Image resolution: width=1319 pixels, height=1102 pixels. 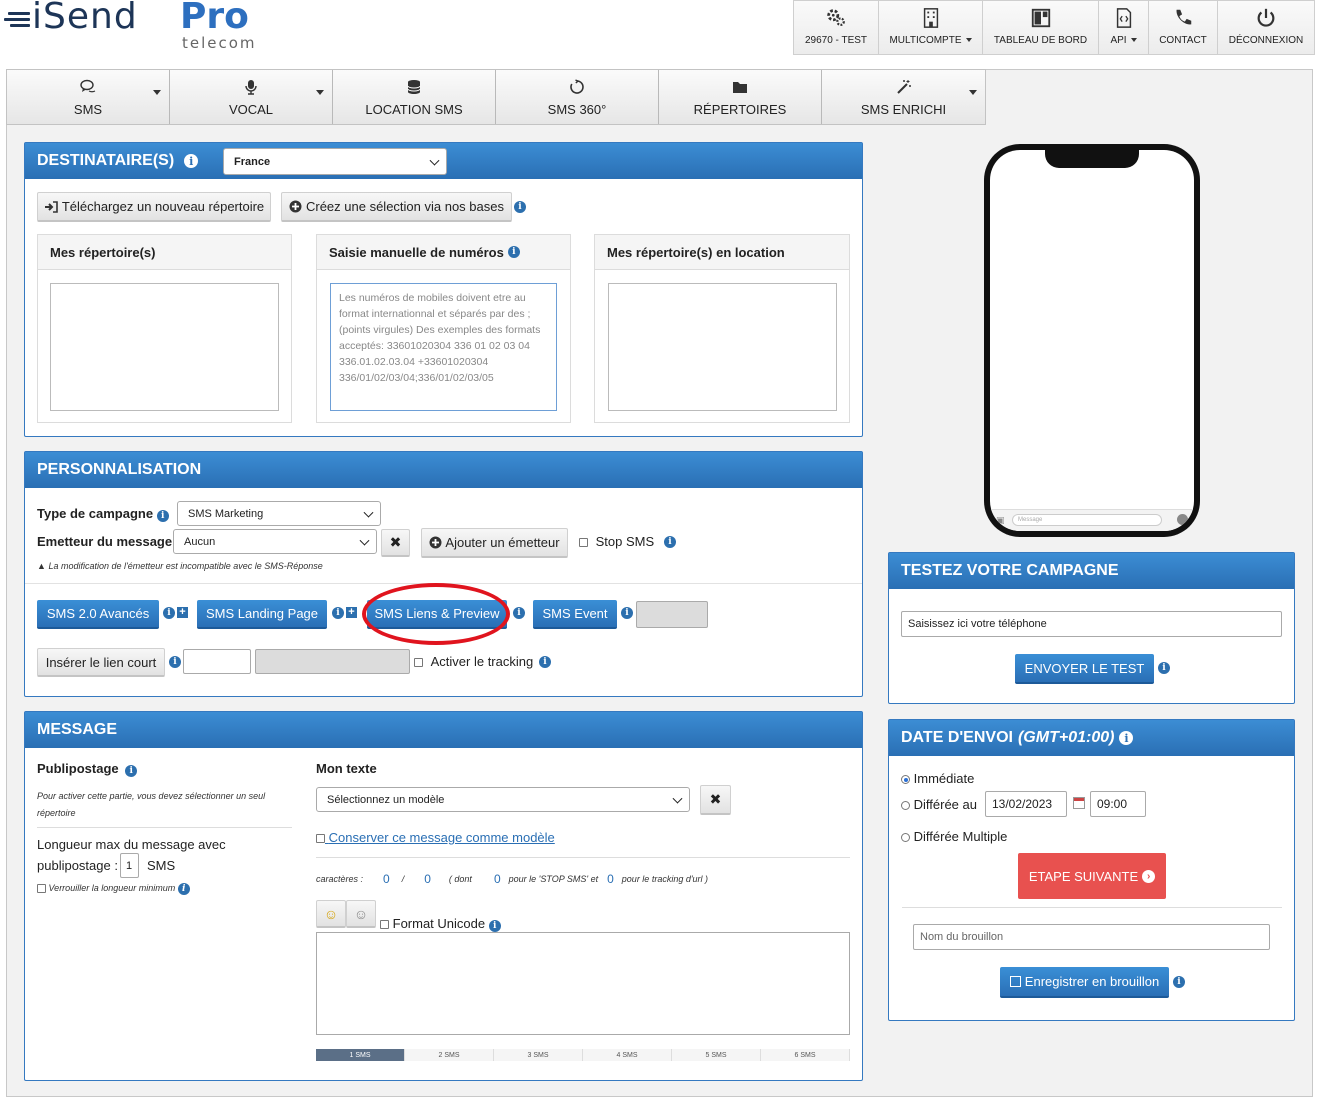 I want to click on draft-name-input: Nom du brouillon, so click(x=1091, y=937).